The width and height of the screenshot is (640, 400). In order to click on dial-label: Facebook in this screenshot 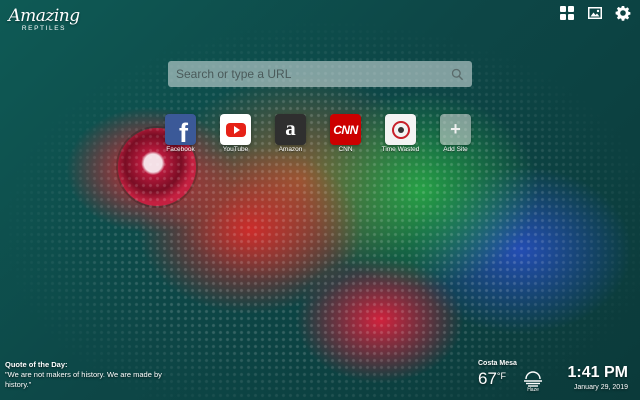, I will do `click(180, 149)`.